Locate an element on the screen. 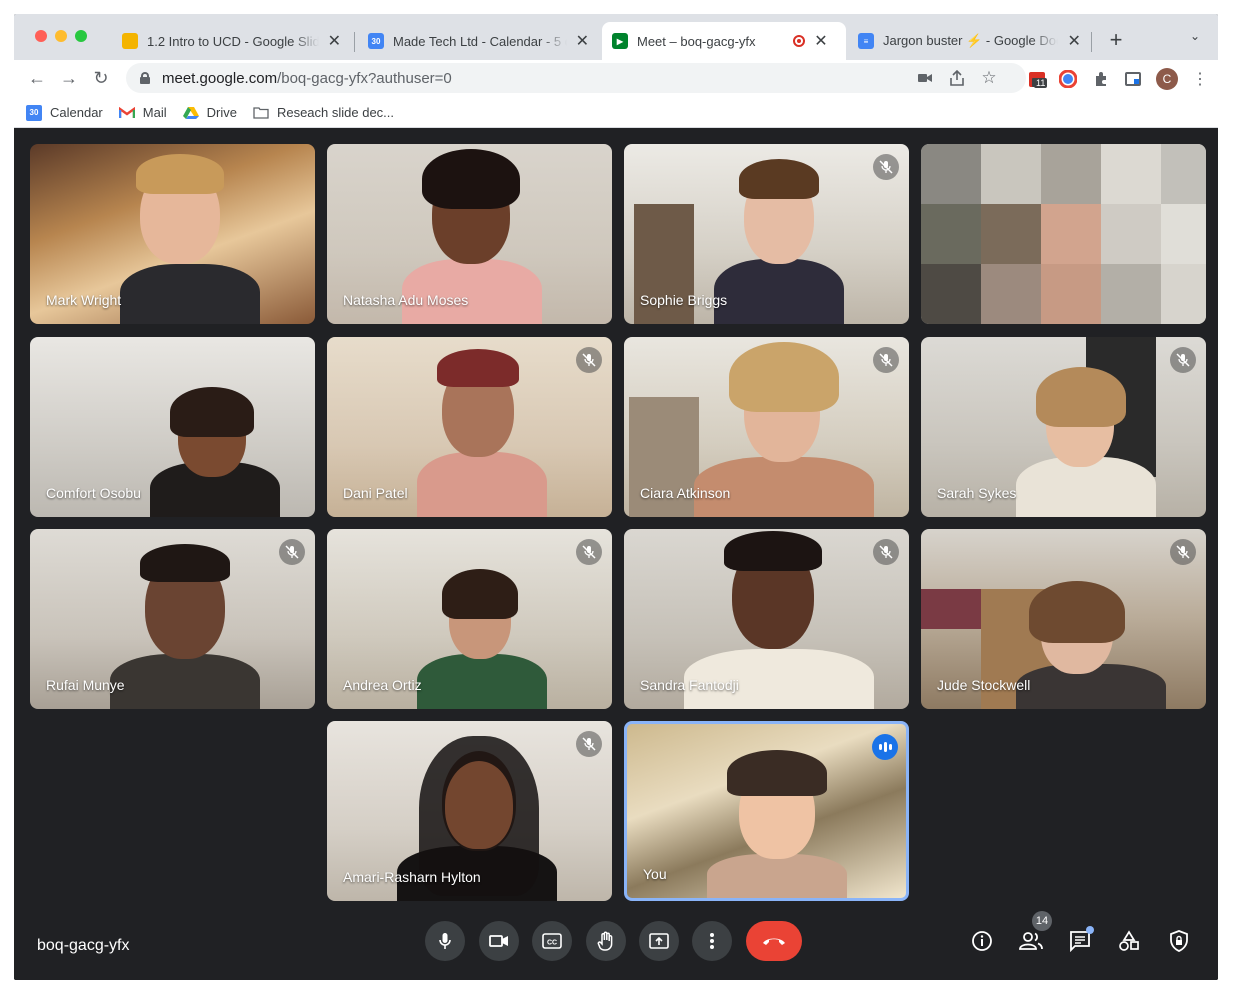 This screenshot has height=1000, width=1240. participant-tile: Mark Wright is located at coordinates (172, 234).